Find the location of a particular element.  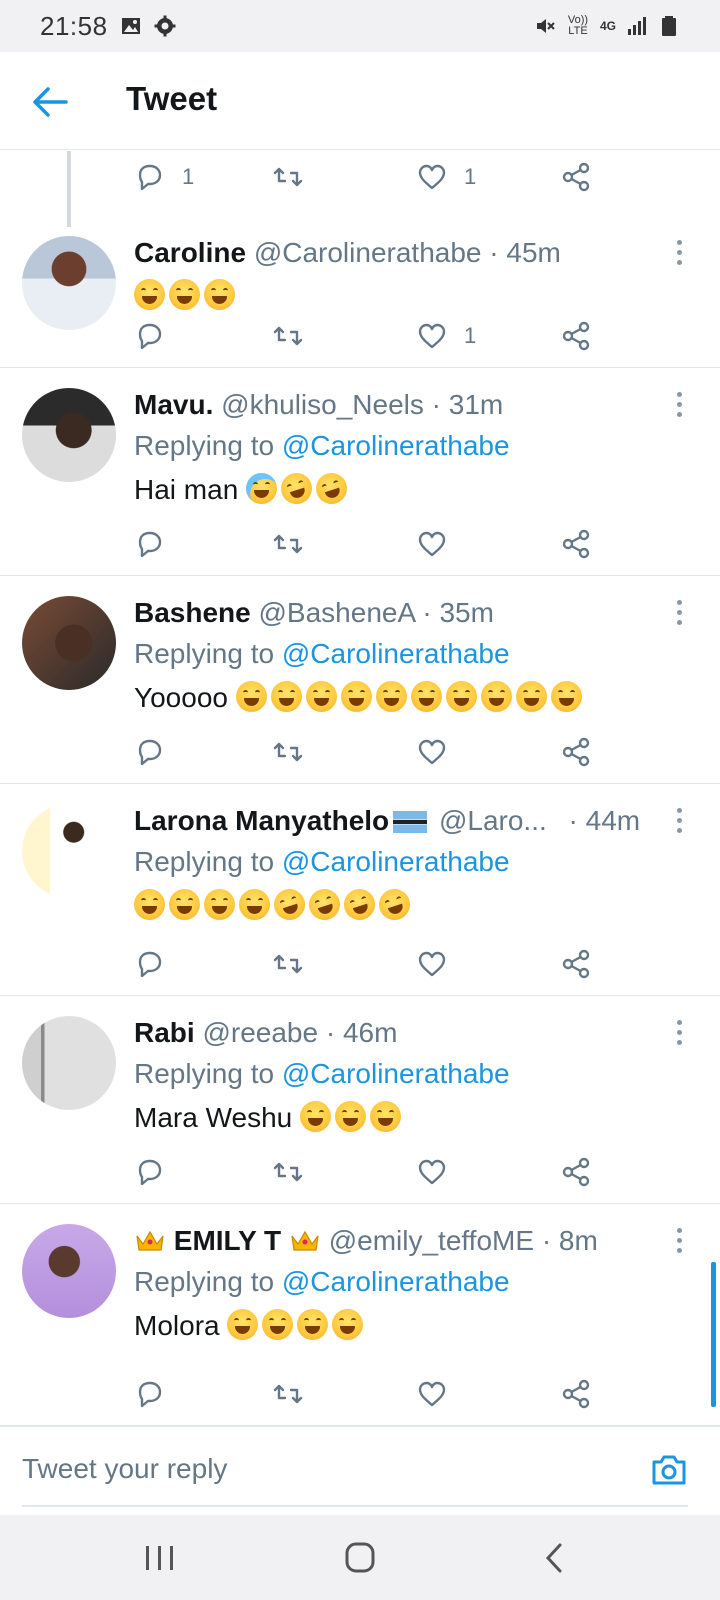

display-name: Caroline is located at coordinates (190, 252).